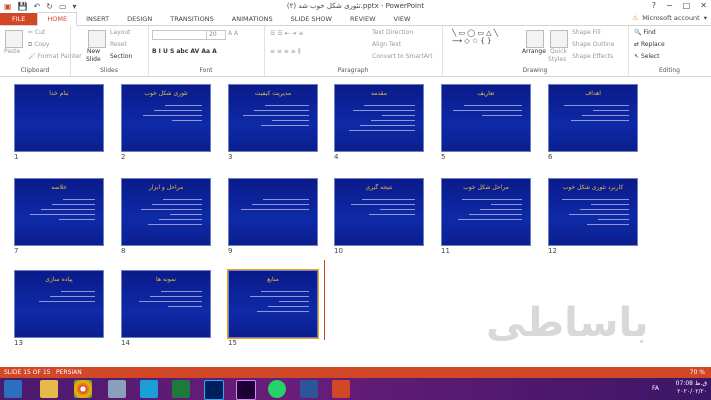 This screenshot has width=711, height=400. What do you see at coordinates (181, 389) in the screenshot?
I see `excel-icon` at bounding box center [181, 389].